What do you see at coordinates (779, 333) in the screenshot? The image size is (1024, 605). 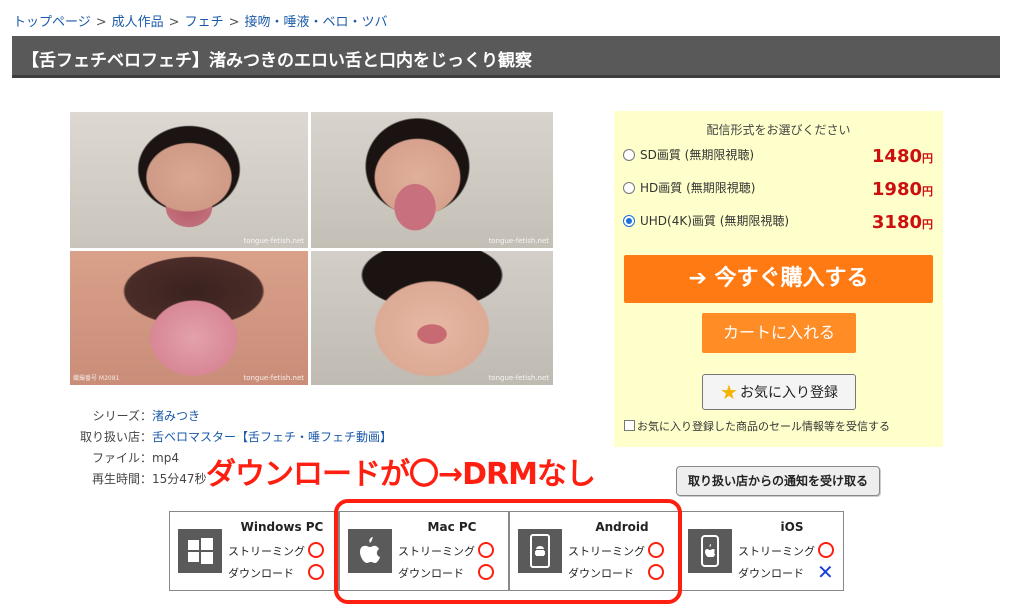 I see `add-to-cart-button: カートに入れる` at bounding box center [779, 333].